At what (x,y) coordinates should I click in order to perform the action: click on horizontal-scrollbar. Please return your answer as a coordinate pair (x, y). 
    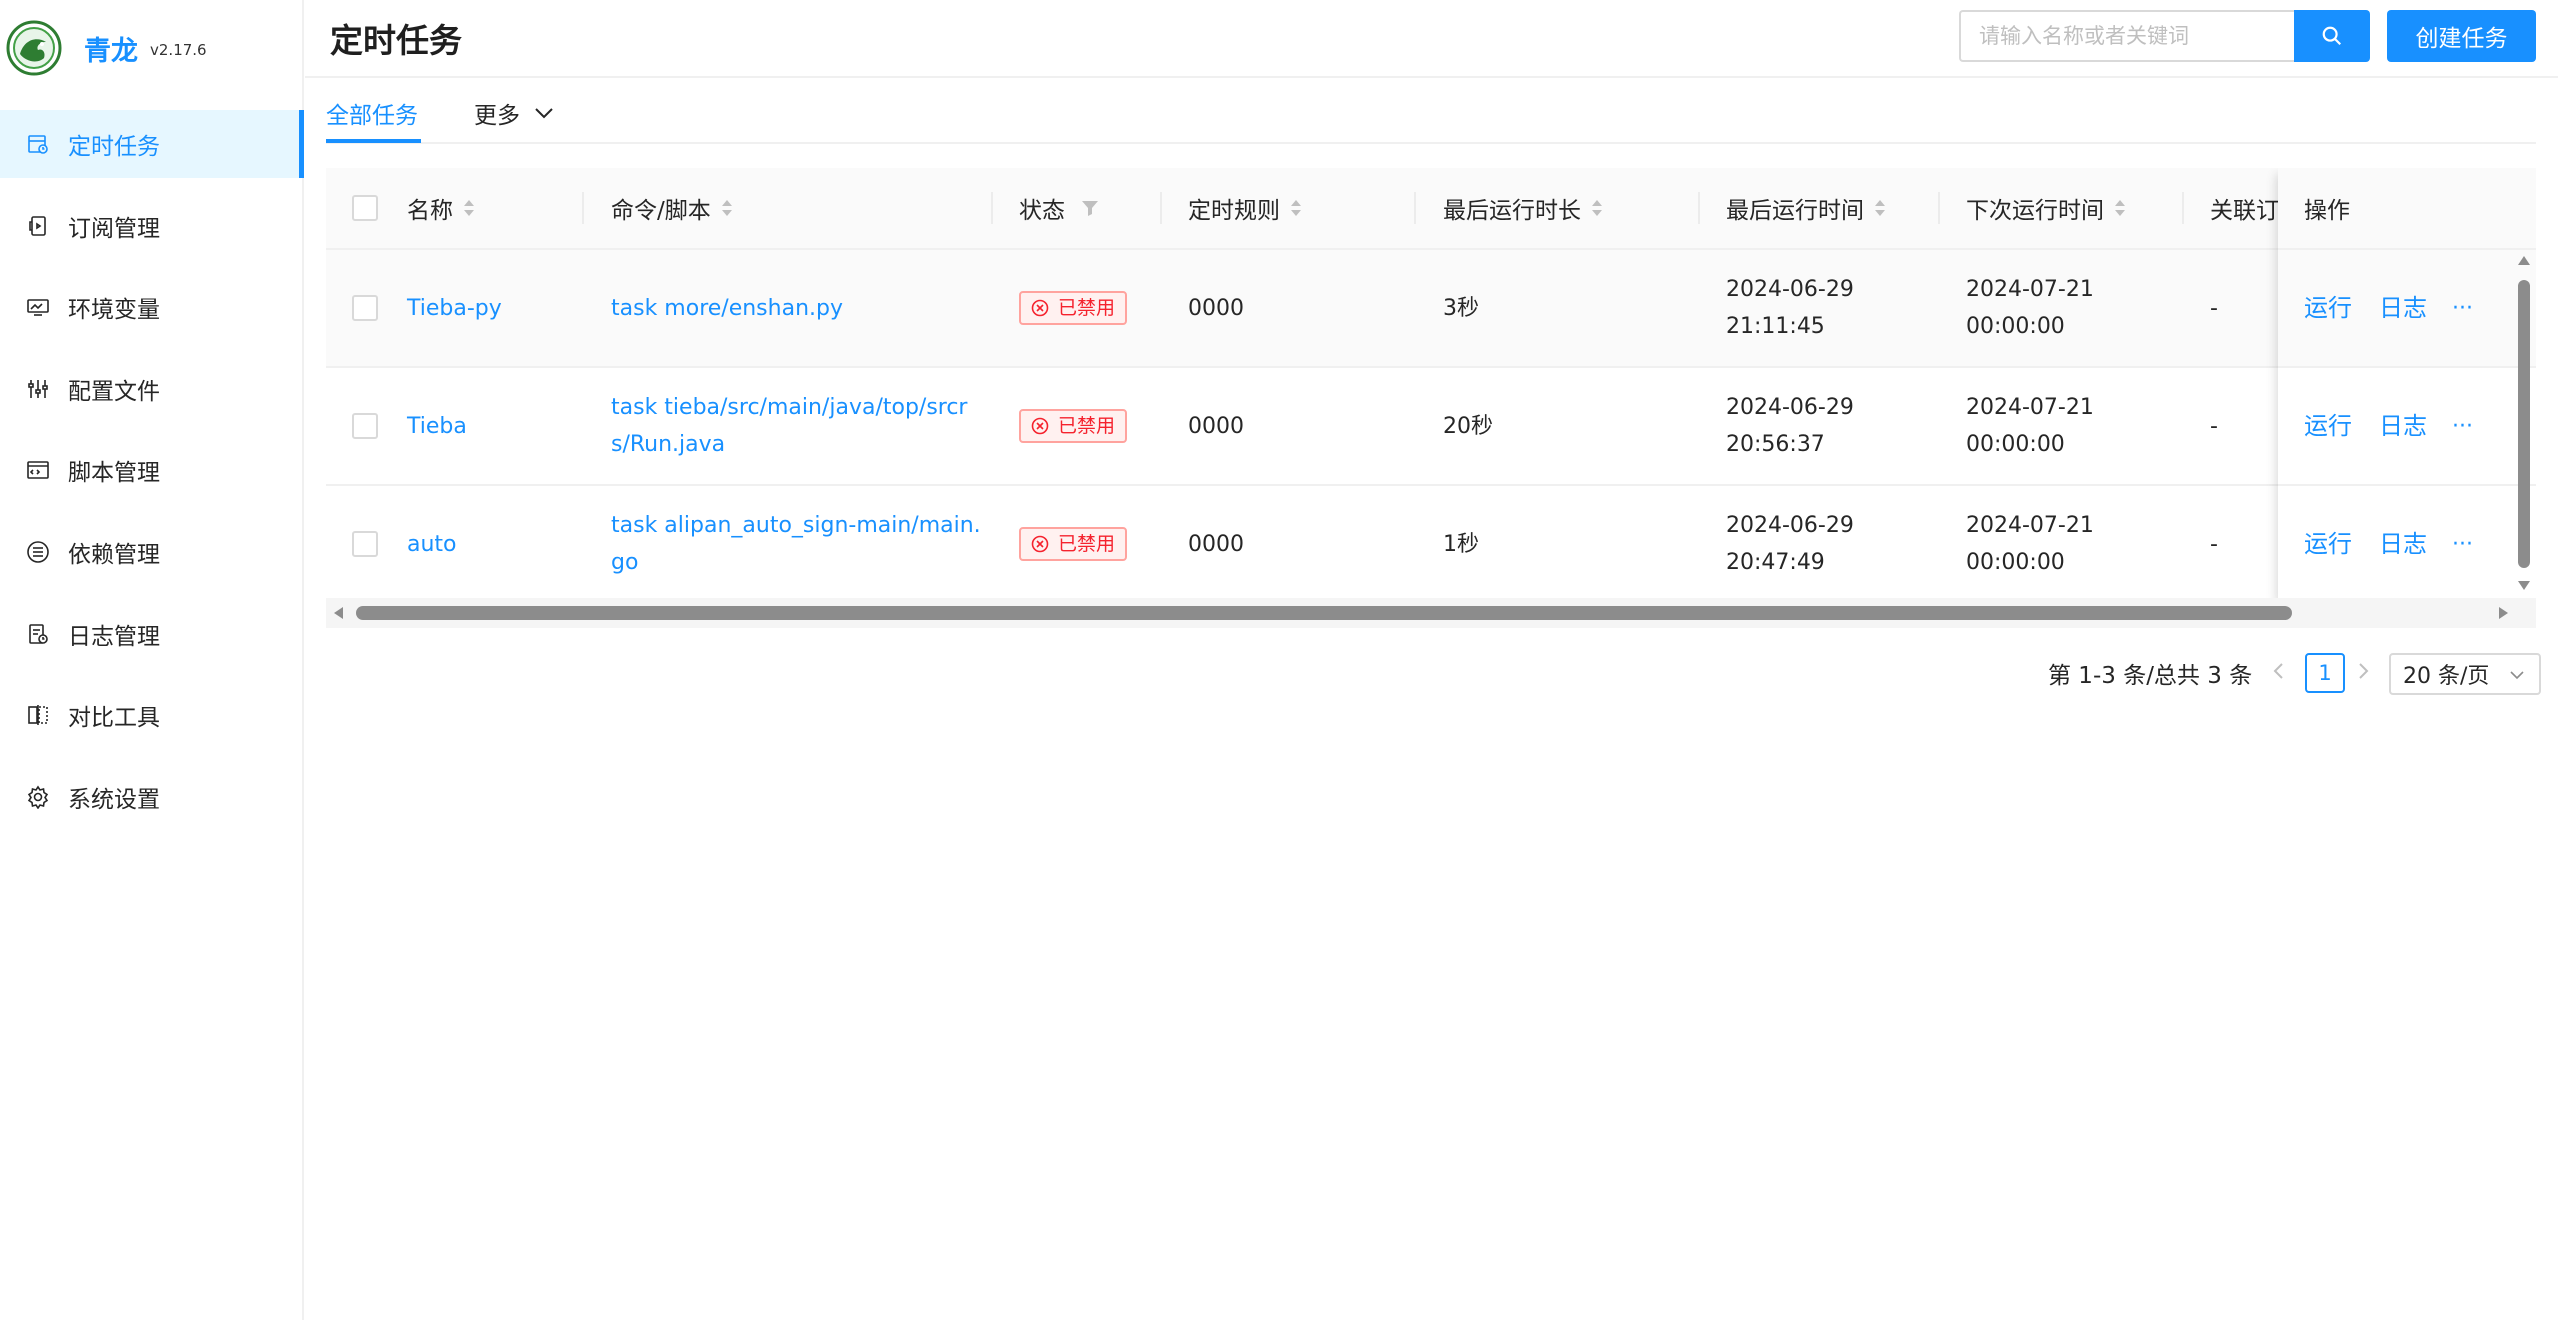
    Looking at the image, I should click on (1431, 613).